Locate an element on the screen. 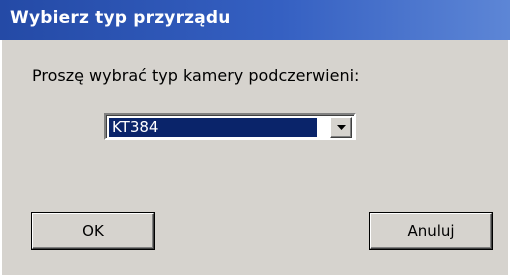  dropdown-button is located at coordinates (341, 127).